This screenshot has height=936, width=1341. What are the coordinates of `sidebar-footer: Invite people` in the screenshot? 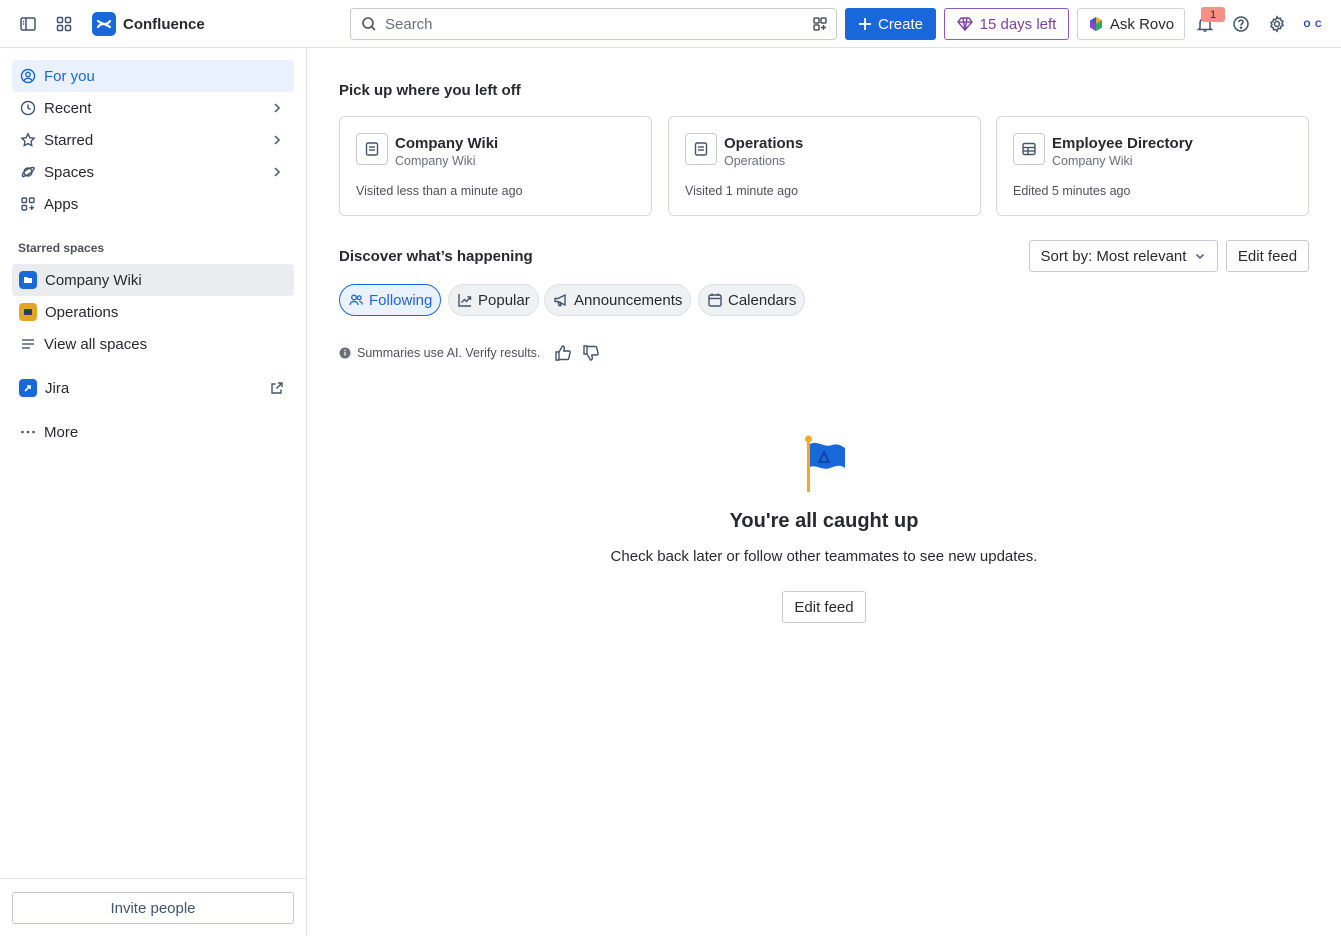 It's located at (153, 907).